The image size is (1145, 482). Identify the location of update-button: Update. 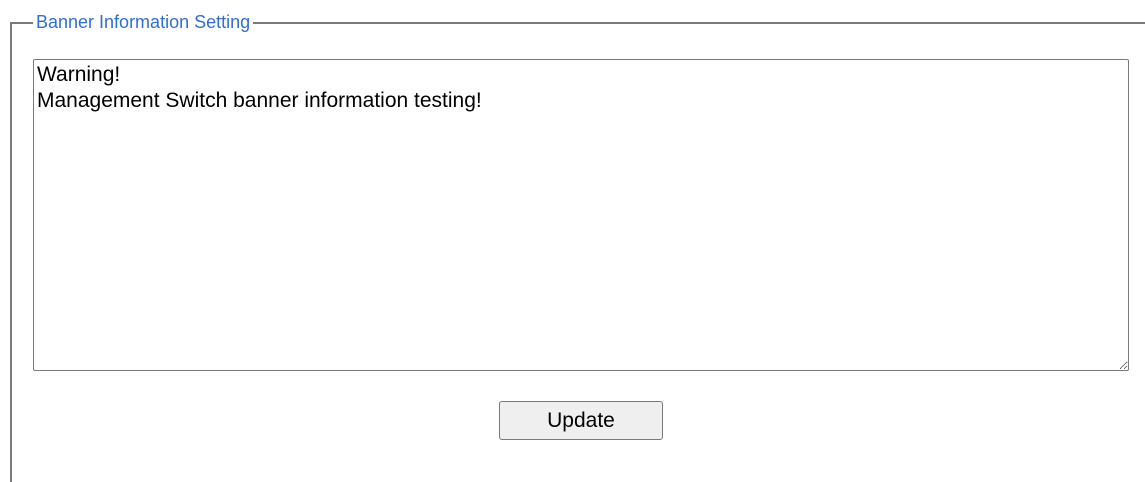
(581, 420).